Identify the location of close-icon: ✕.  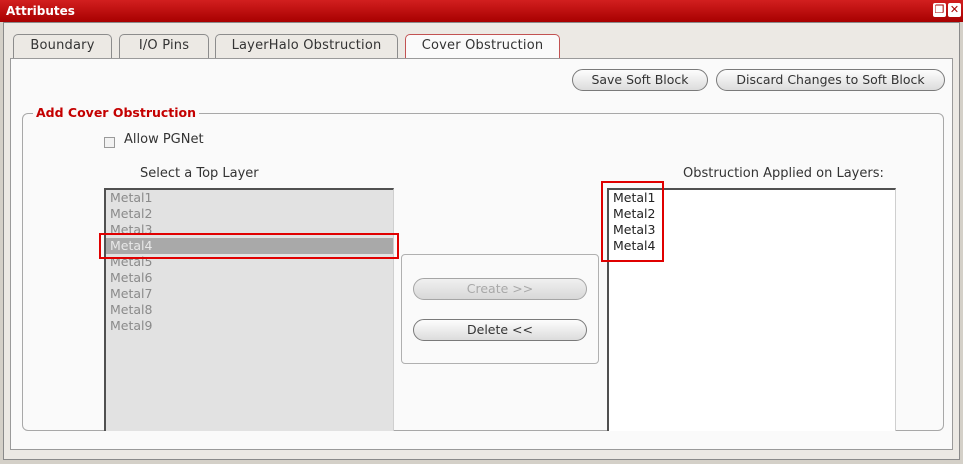
(954, 10).